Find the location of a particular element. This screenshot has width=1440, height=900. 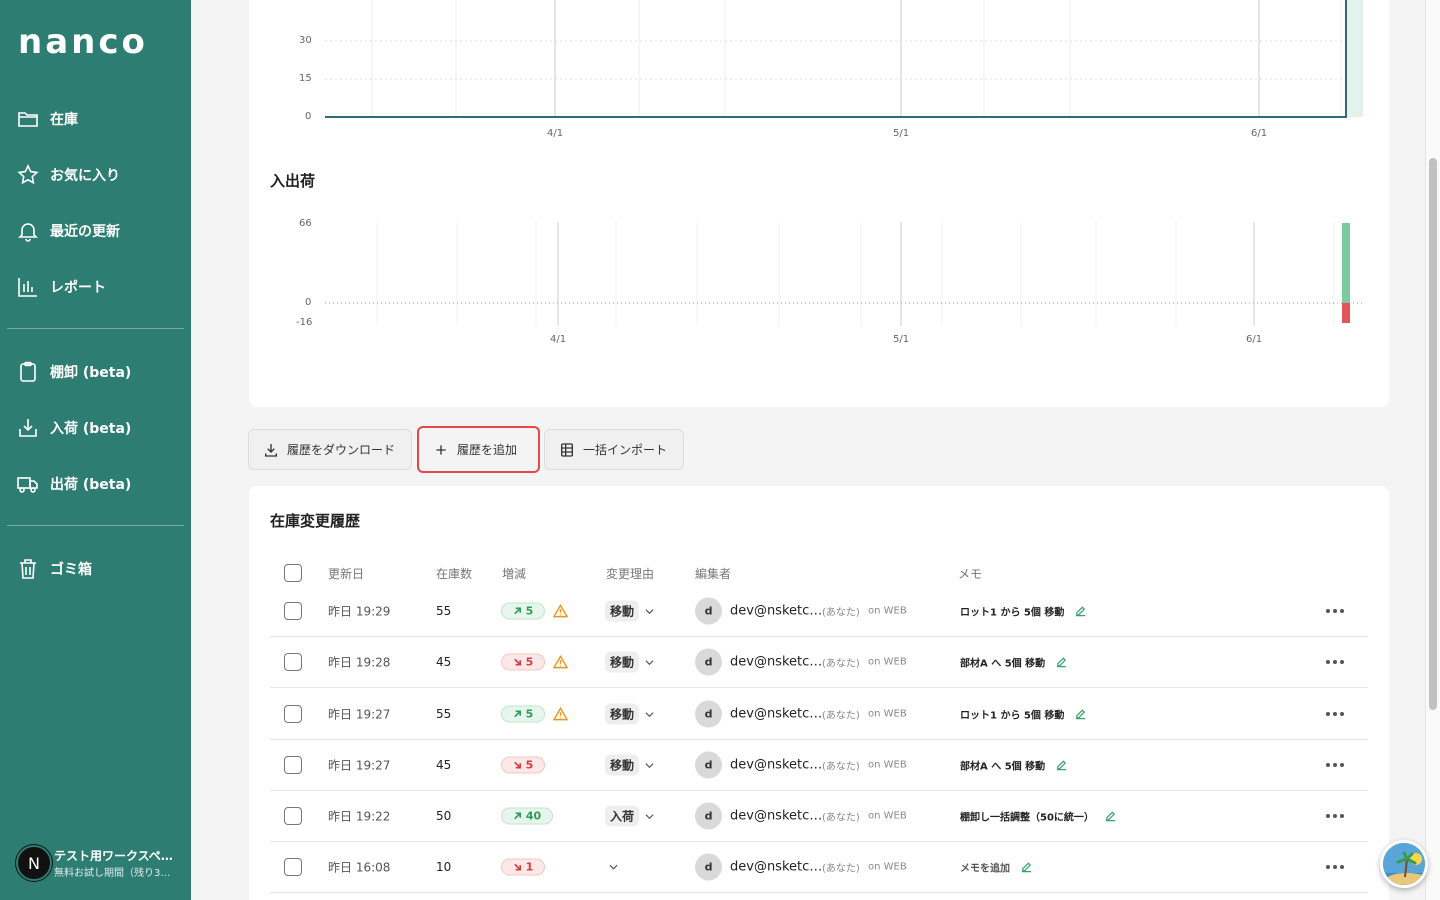

column-header-reason: 変更理由 is located at coordinates (630, 573).